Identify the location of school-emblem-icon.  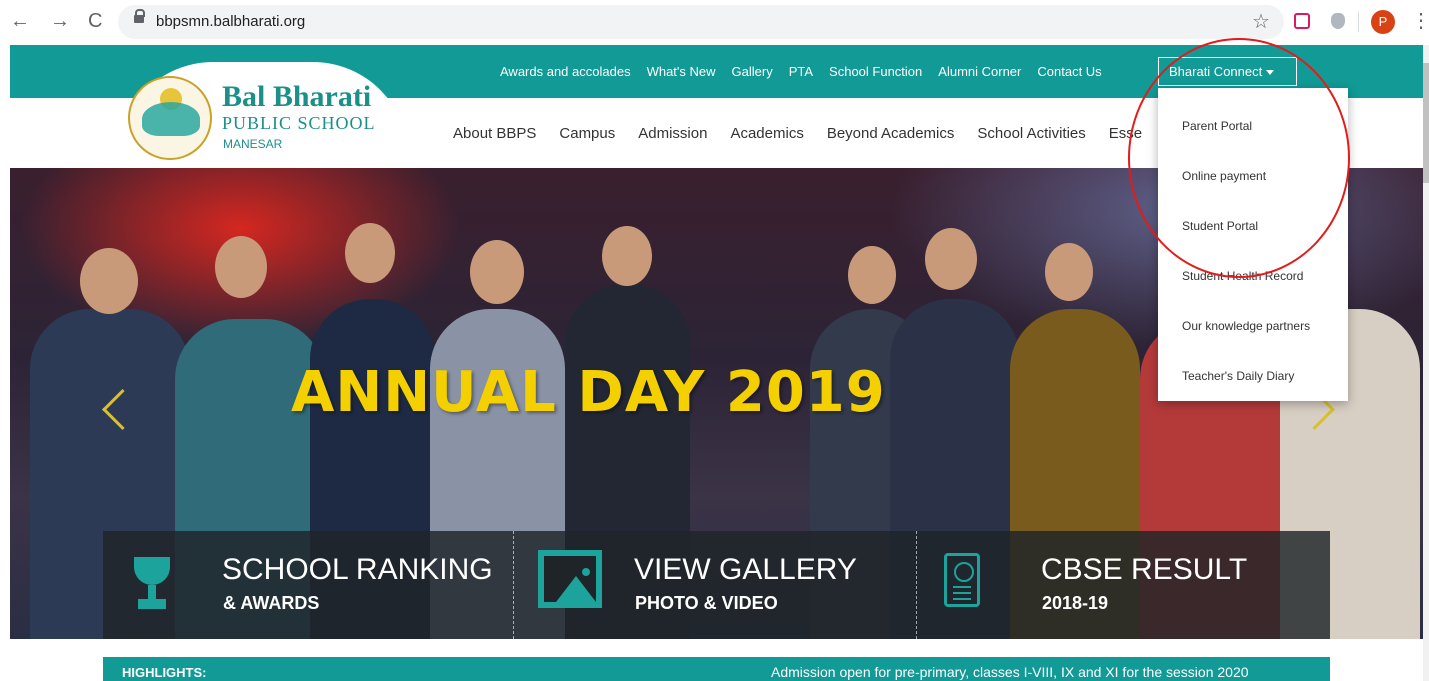
(170, 118).